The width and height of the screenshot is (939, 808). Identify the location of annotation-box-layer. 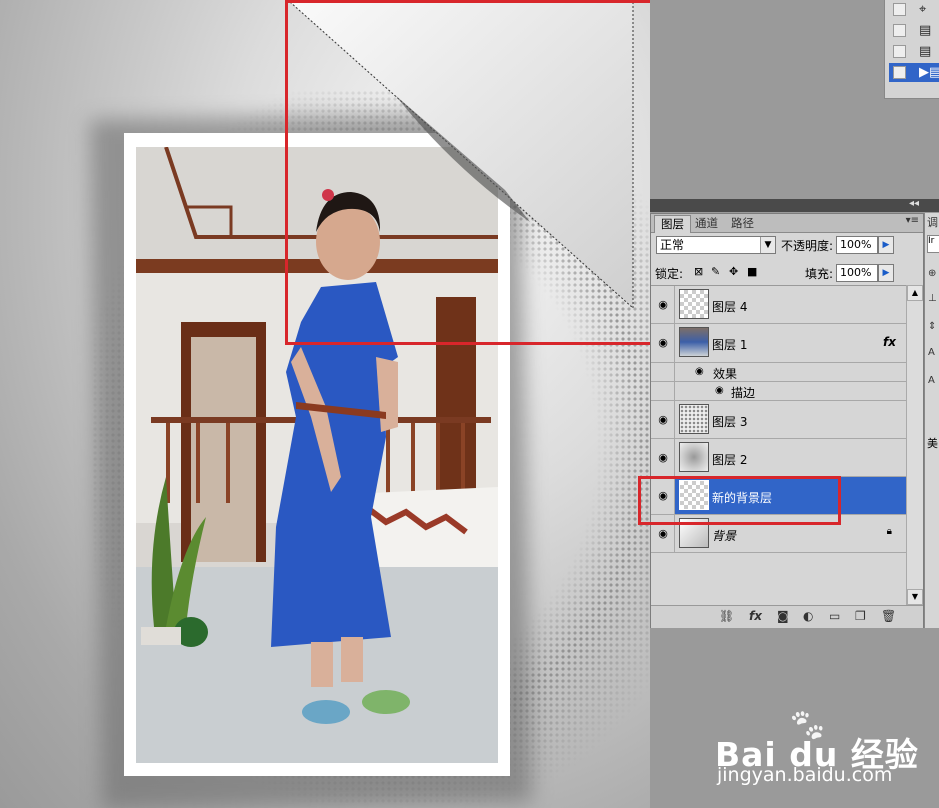
(739, 500).